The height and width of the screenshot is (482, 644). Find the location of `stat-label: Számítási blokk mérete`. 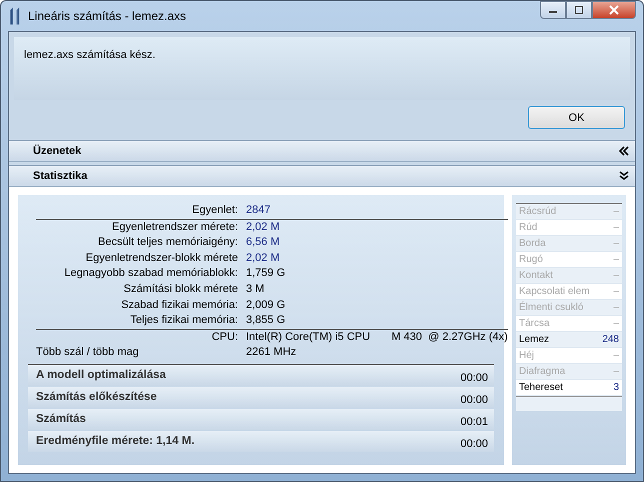

stat-label: Számítási blokk mérete is located at coordinates (180, 289).